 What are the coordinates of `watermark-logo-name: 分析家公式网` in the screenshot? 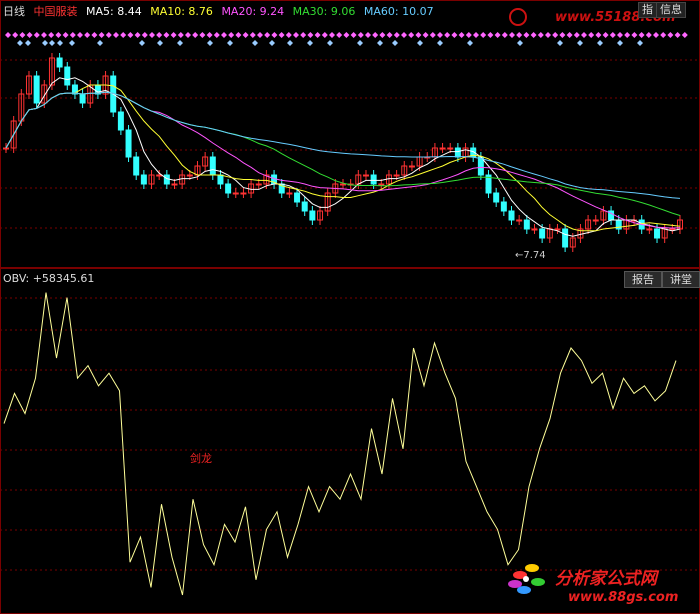 It's located at (606, 579).